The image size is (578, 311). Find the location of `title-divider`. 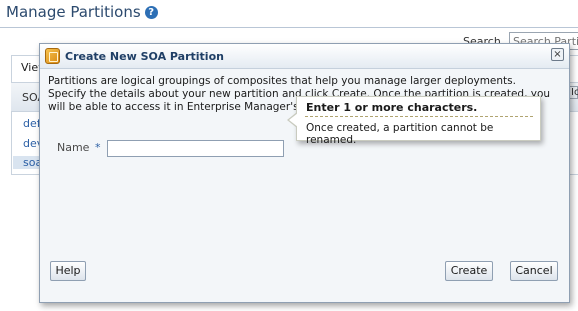

title-divider is located at coordinates (289, 27).